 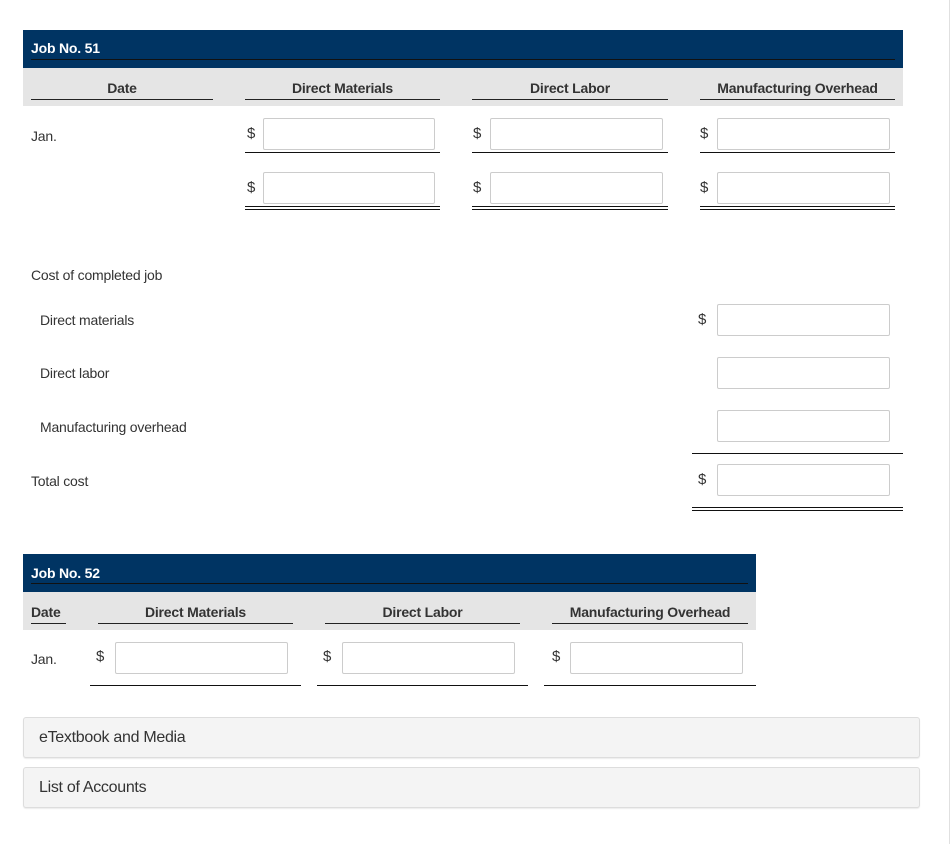 What do you see at coordinates (949, 422) in the screenshot?
I see `page-right-border` at bounding box center [949, 422].